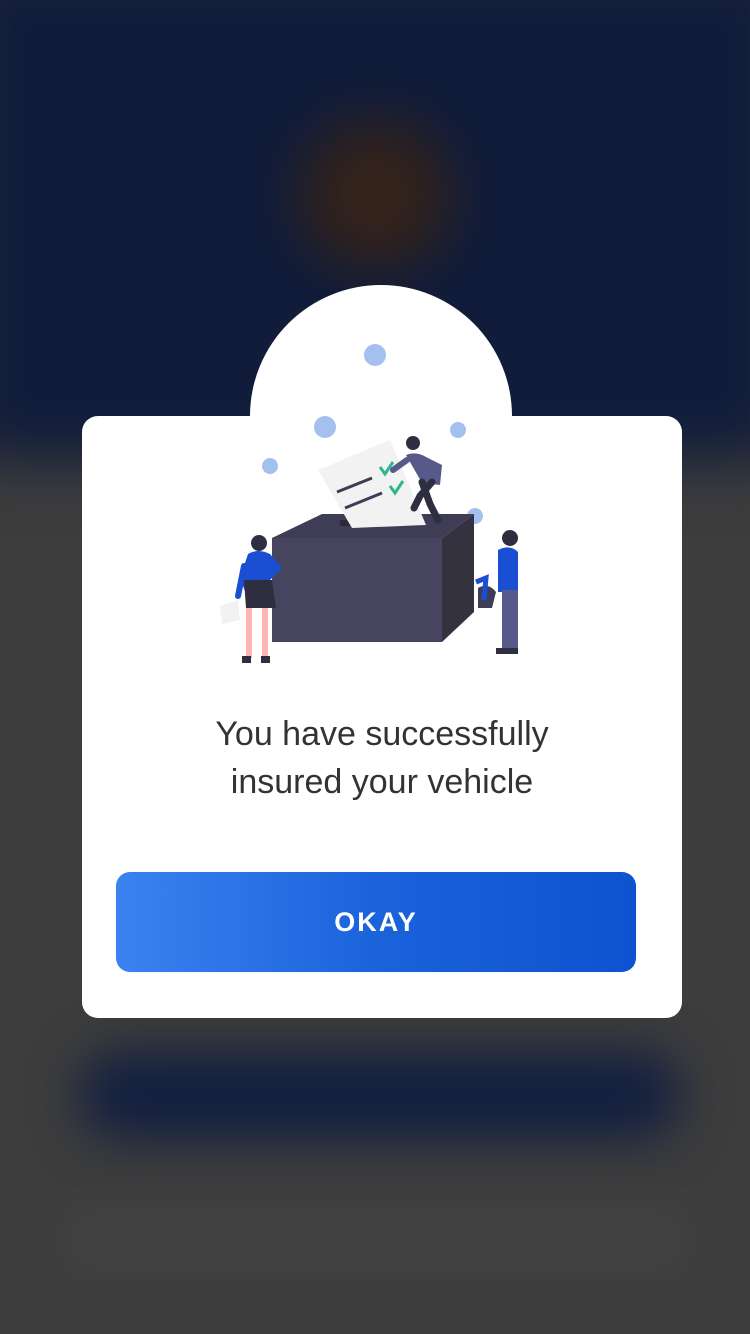  Describe the element at coordinates (375, 195) in the screenshot. I see `blurred-background-avatar` at that location.